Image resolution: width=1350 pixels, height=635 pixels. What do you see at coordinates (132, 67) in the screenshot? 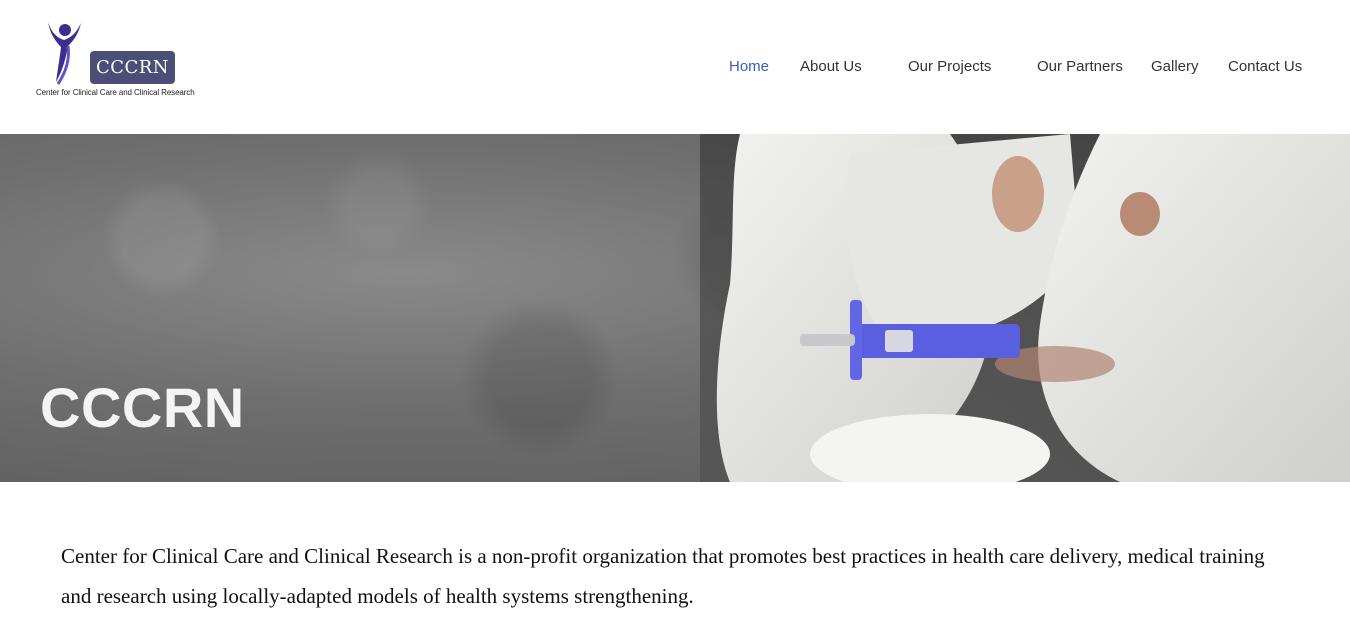
I see `logo-badge: CCCRN` at bounding box center [132, 67].